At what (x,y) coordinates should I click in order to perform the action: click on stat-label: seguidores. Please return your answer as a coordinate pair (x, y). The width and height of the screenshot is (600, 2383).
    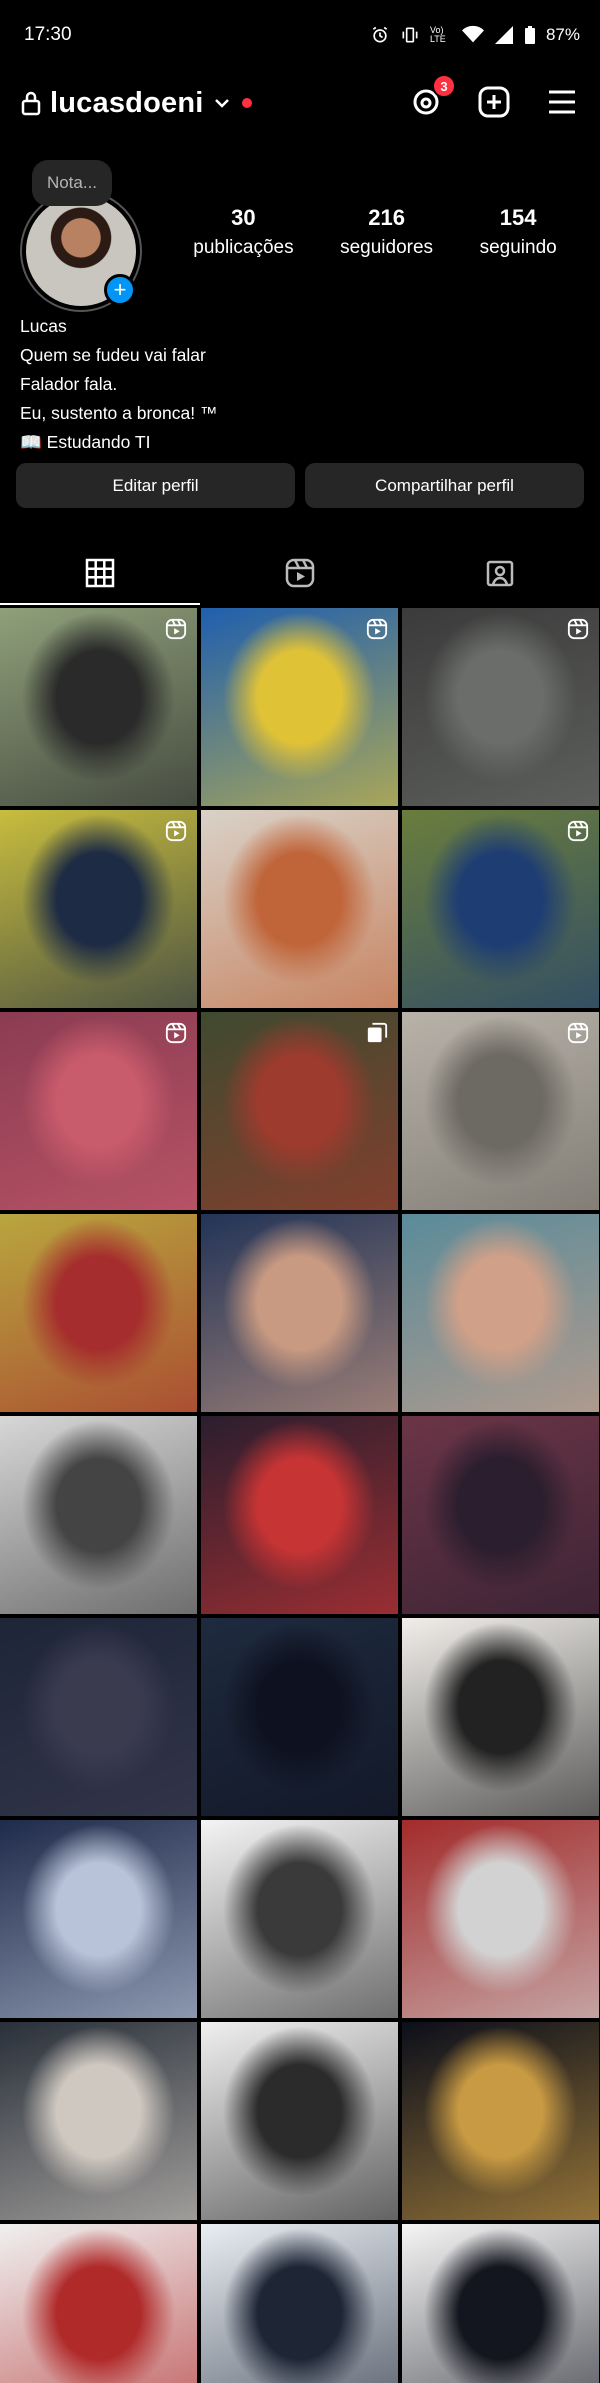
    Looking at the image, I should click on (387, 247).